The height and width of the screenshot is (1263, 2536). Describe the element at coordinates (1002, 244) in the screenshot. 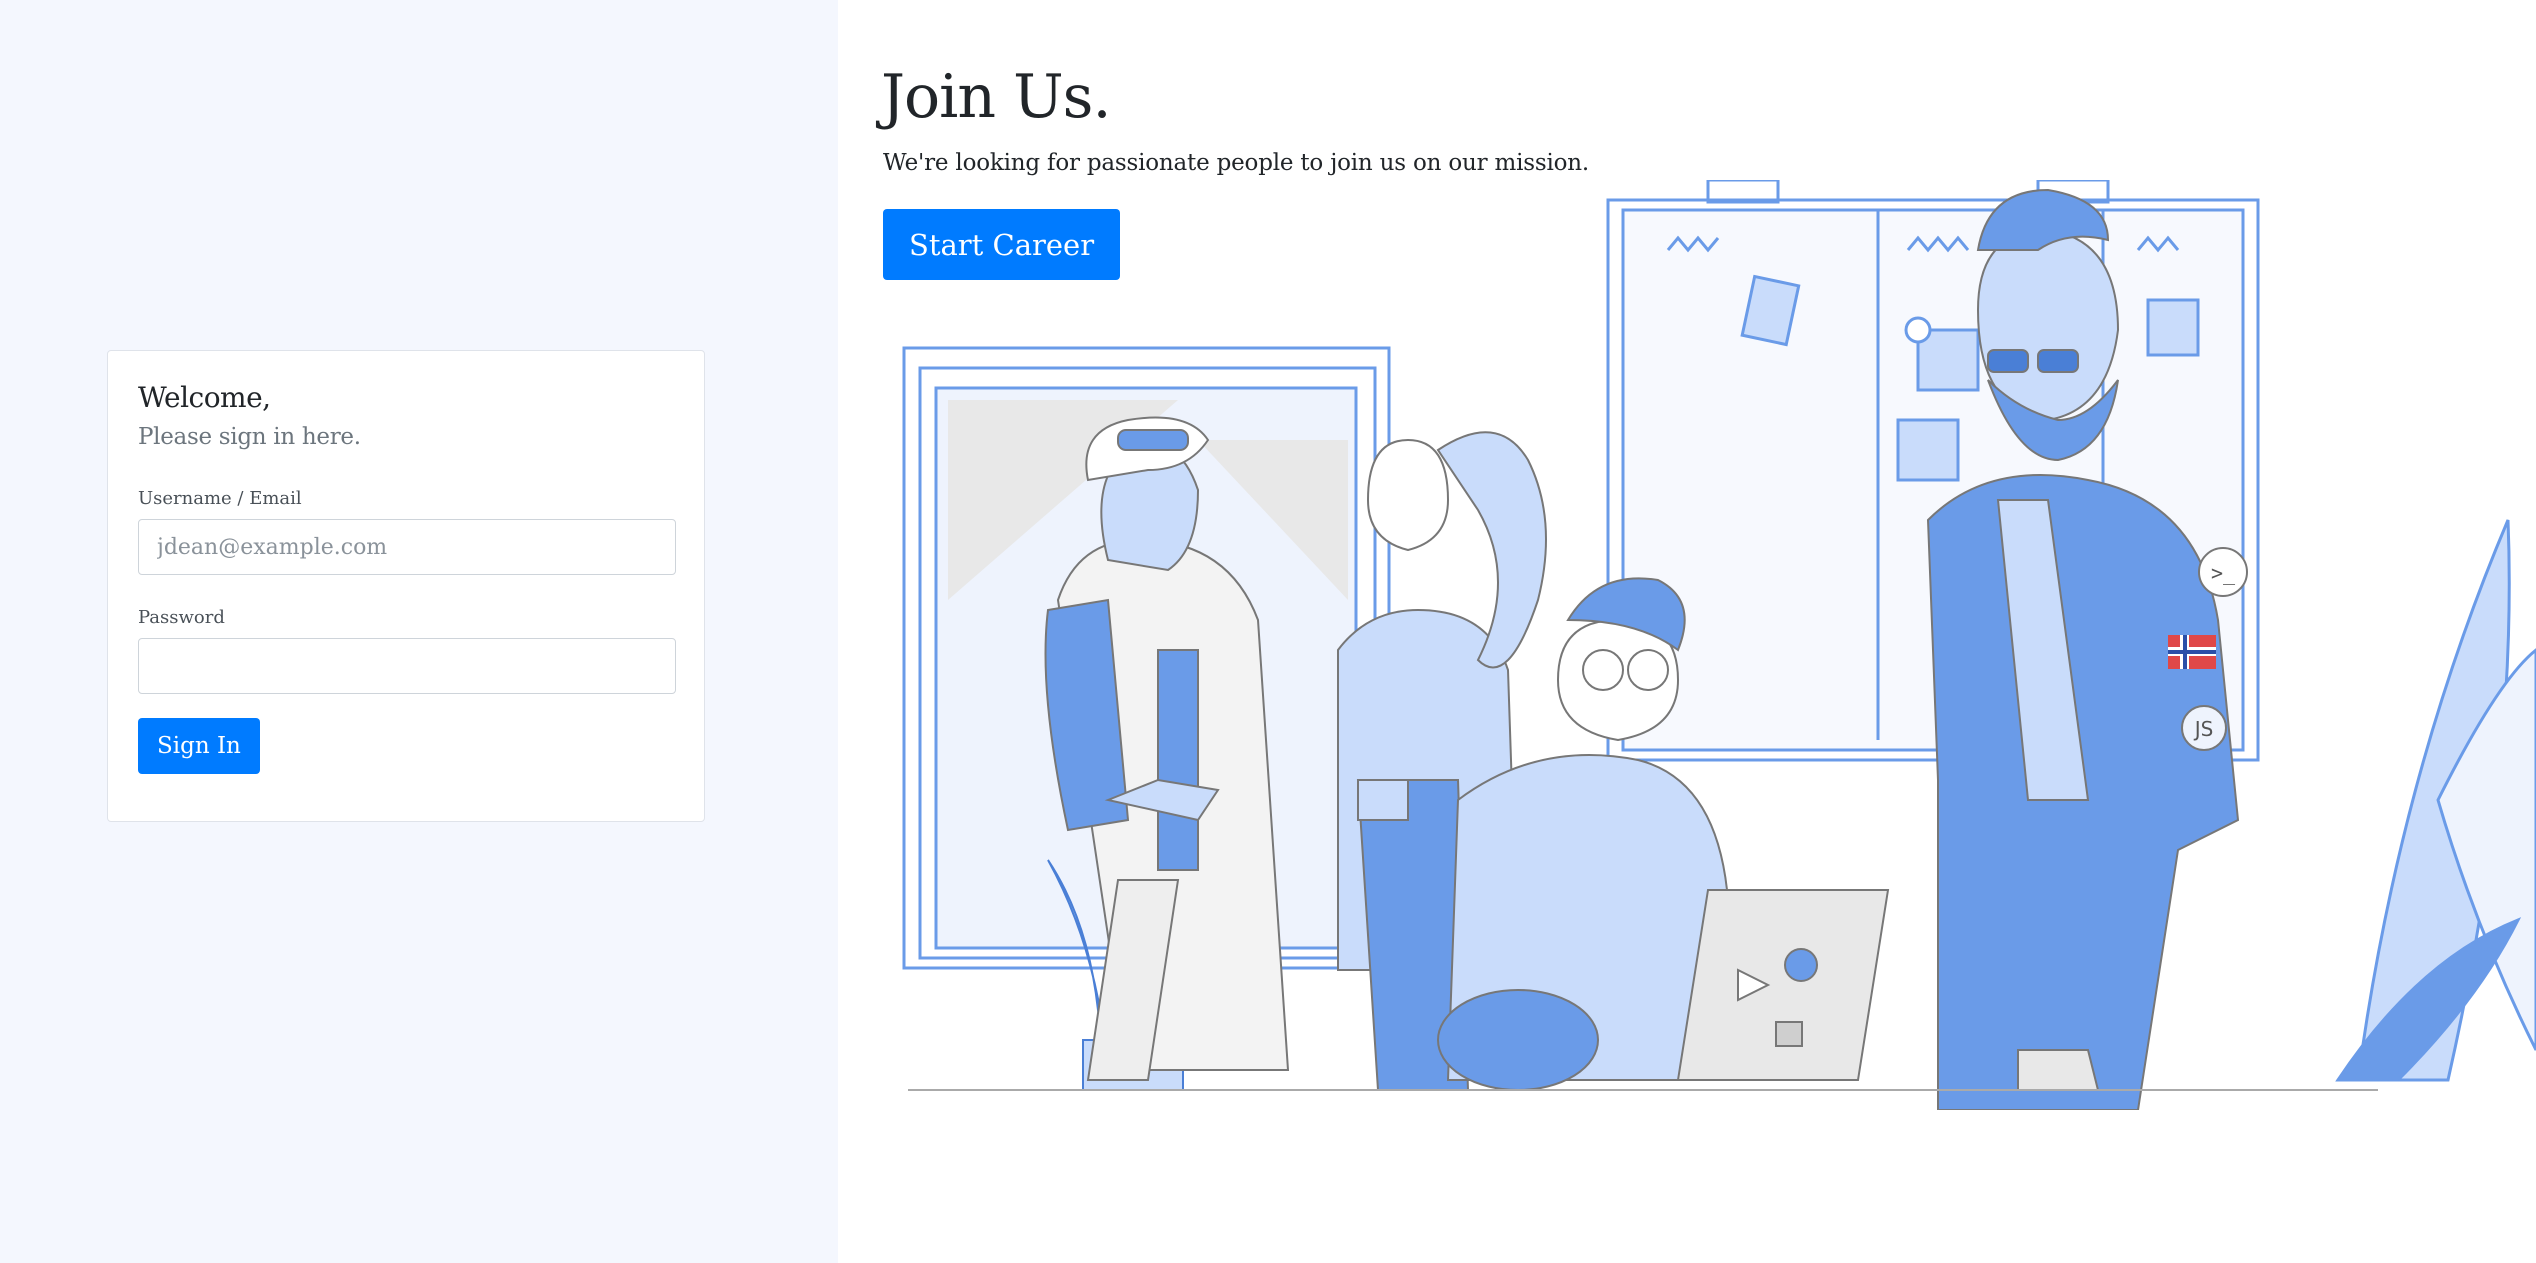

I see `start-career-button: Start Career` at that location.